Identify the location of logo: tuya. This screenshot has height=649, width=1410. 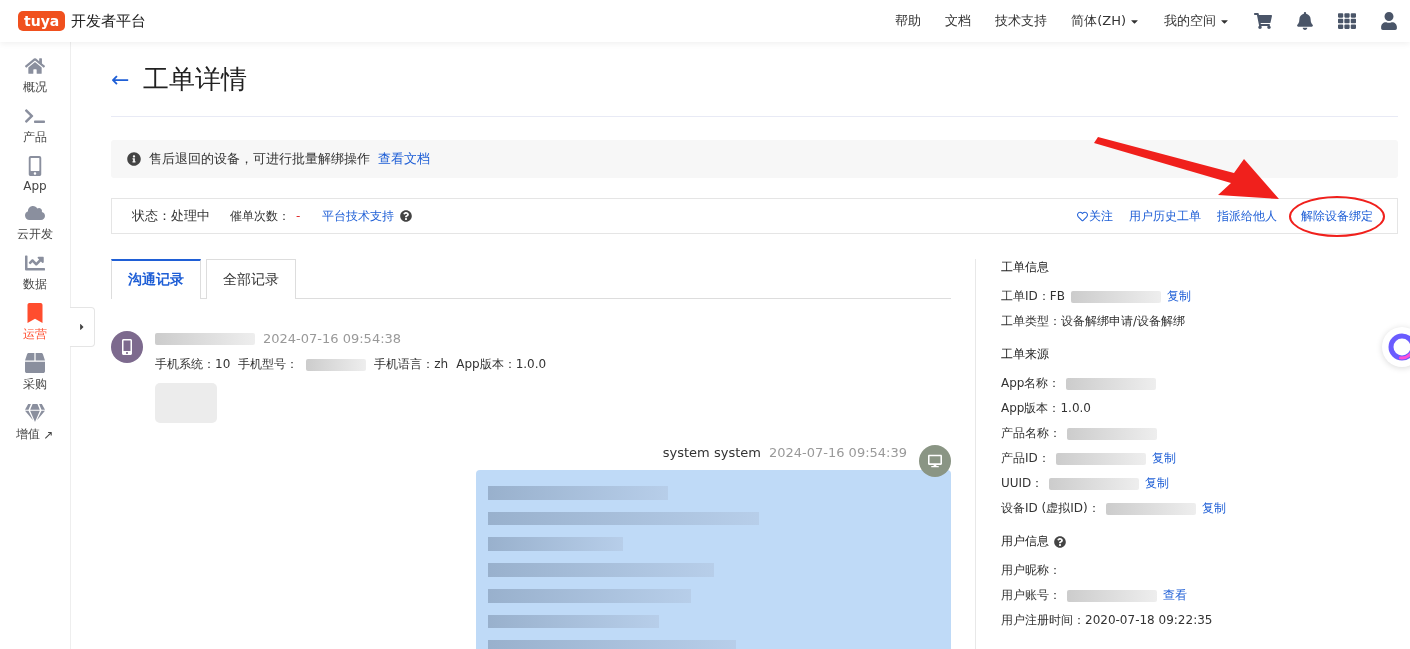
(42, 21).